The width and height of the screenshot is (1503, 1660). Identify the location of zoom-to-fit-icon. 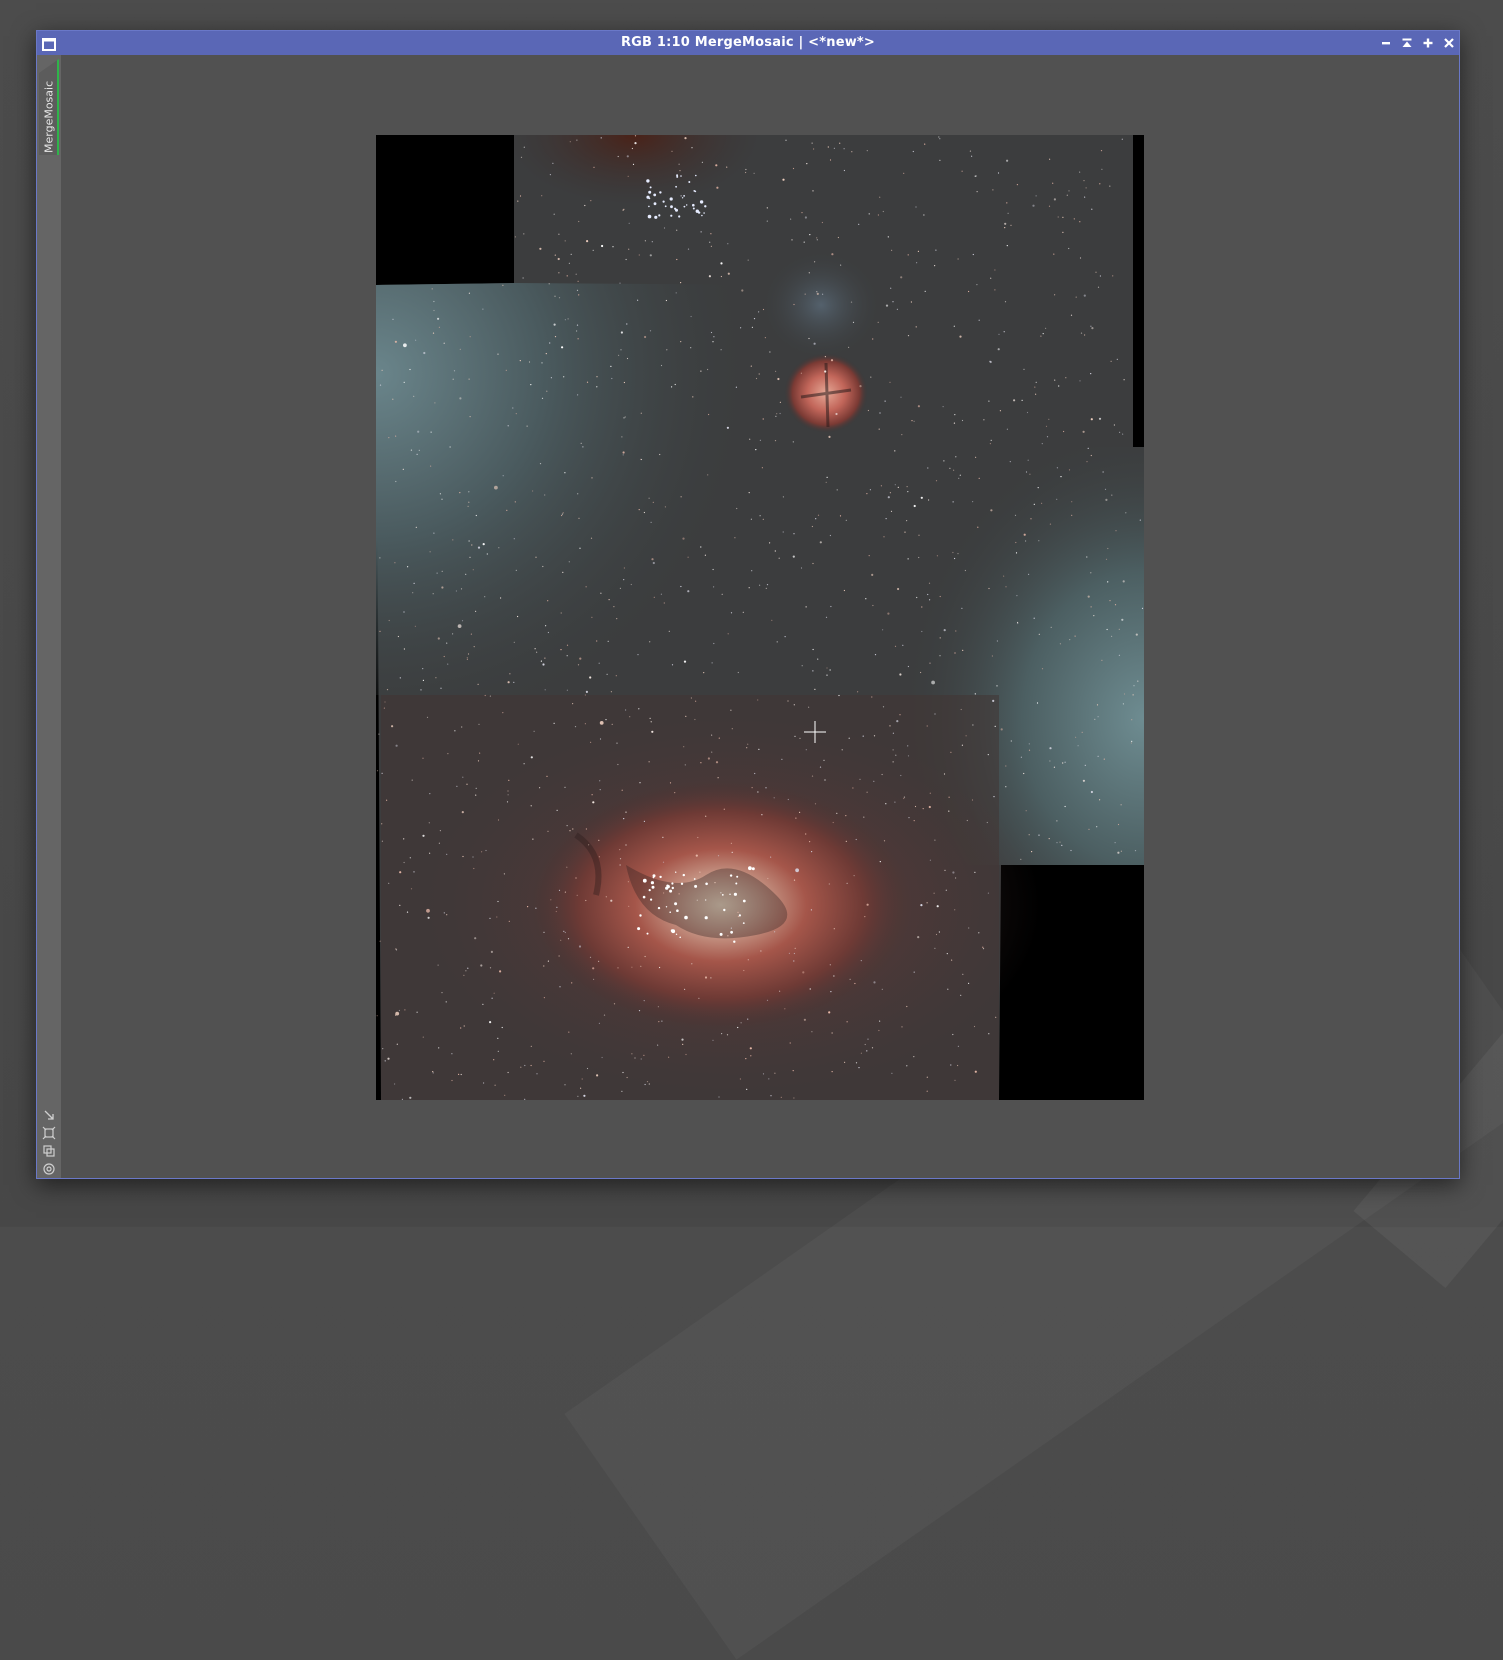
(49, 1132).